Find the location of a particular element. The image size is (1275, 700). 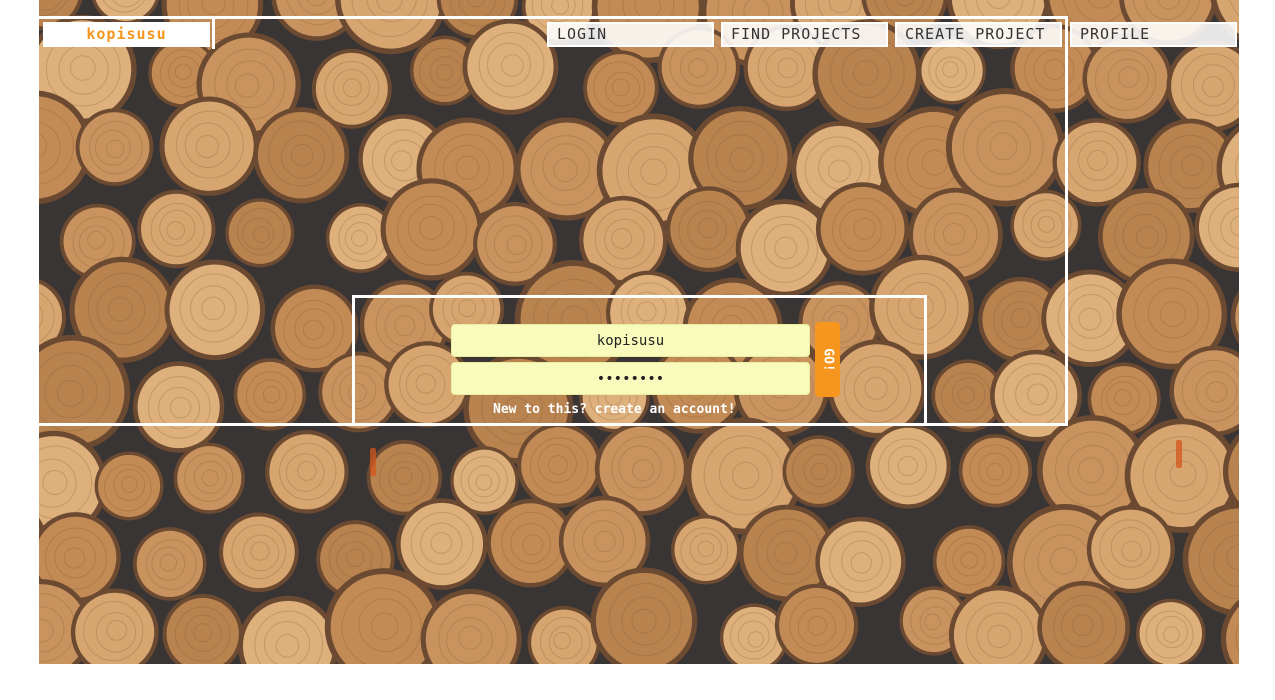

username-input is located at coordinates (630, 340).